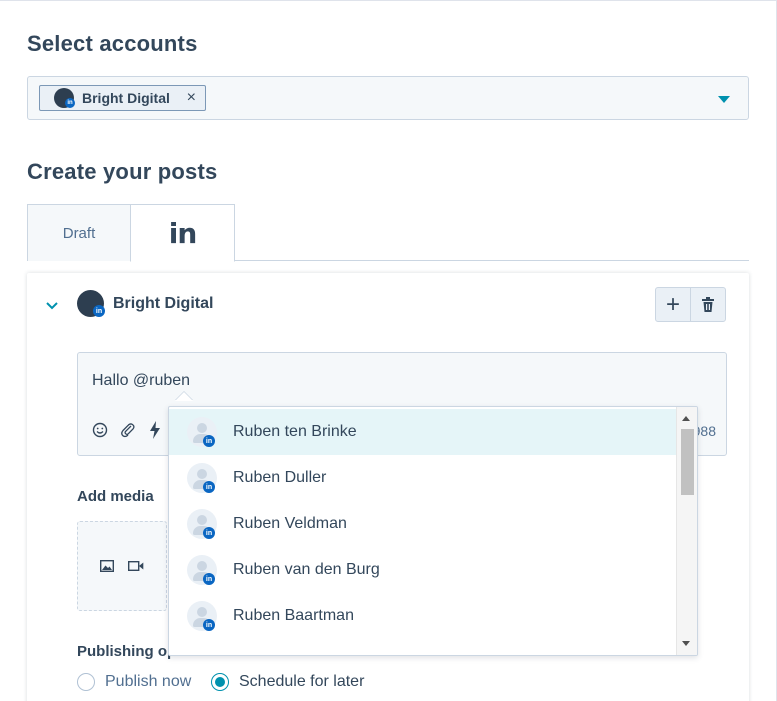 The height and width of the screenshot is (701, 777). Describe the element at coordinates (423, 616) in the screenshot. I see `mention-item: in Ruben Baartman` at that location.